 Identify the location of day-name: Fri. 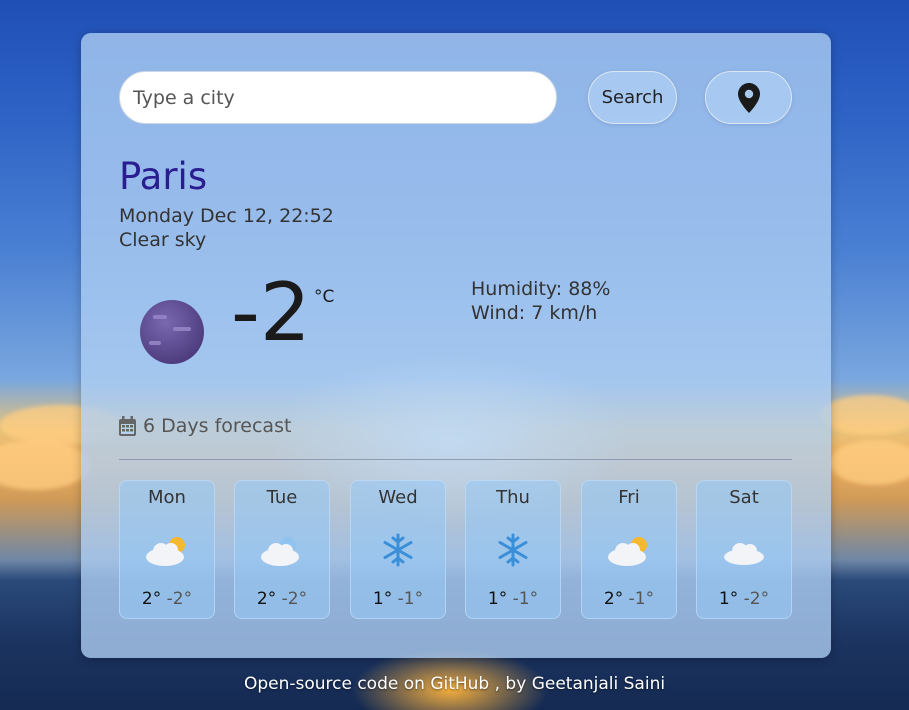
(629, 497).